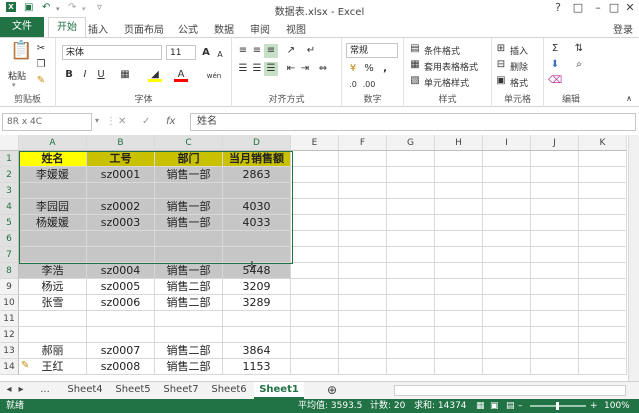 This screenshot has width=639, height=413. Describe the element at coordinates (41, 81) in the screenshot. I see `format-painter-icon: ✎` at that location.